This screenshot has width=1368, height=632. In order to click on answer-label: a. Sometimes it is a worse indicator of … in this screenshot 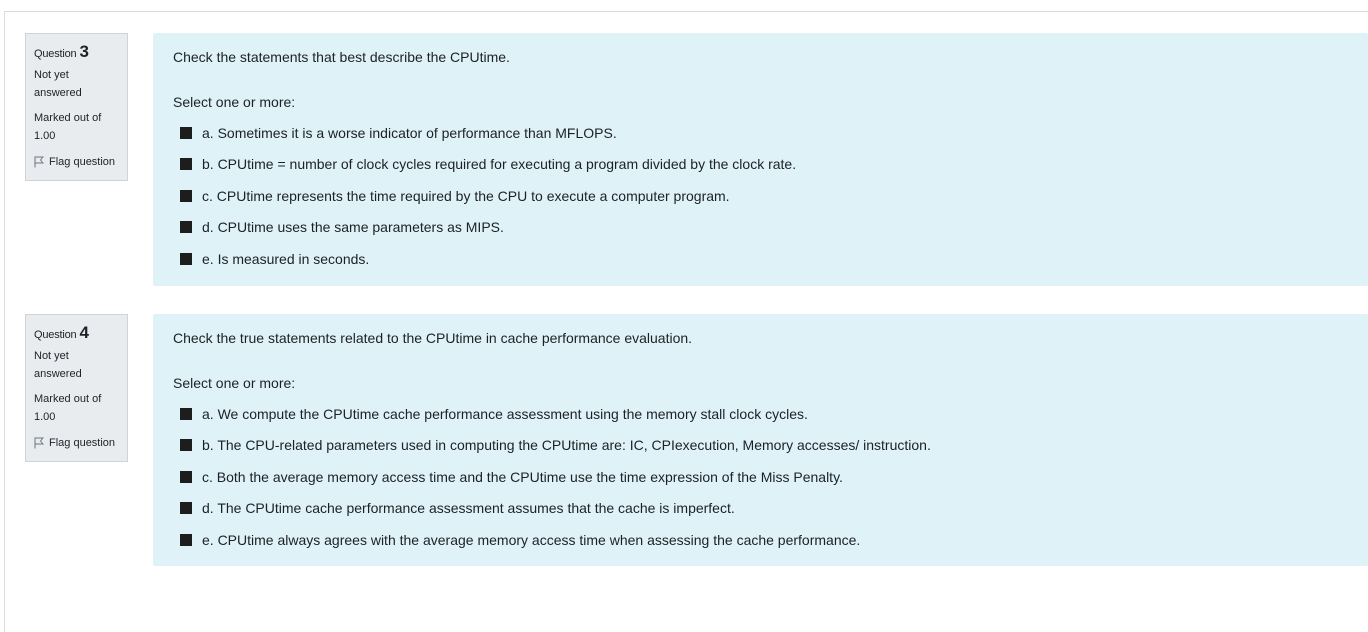, I will do `click(409, 132)`.